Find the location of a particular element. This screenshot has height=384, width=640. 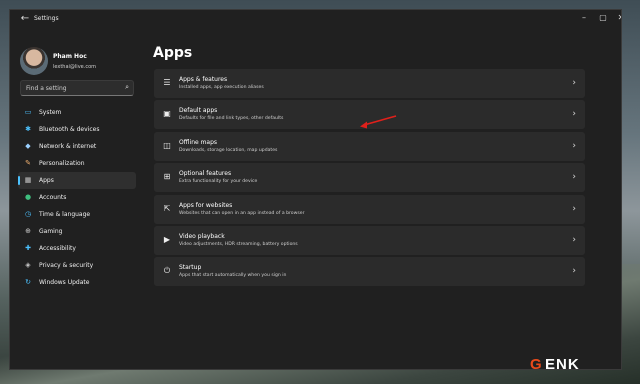

sidebar-item-gaming: ⊕ Gaming is located at coordinates (77, 231).